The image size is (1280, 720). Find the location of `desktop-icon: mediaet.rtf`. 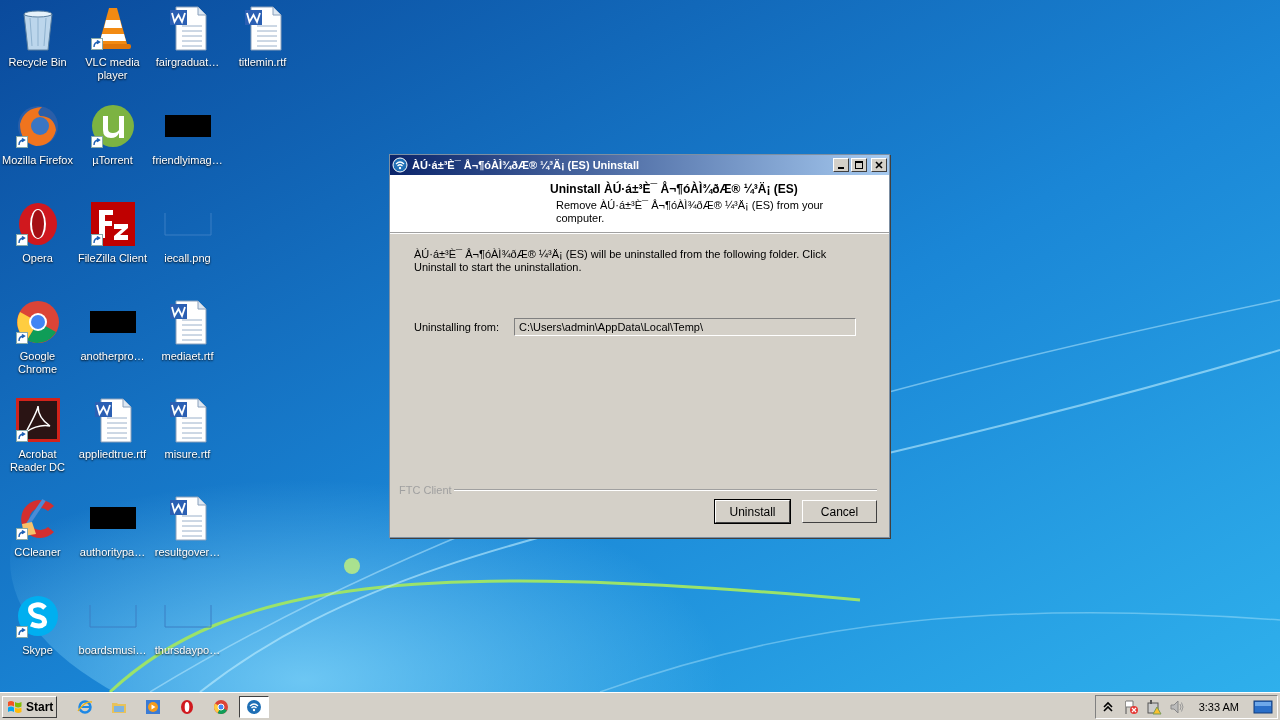

desktop-icon: mediaet.rtf is located at coordinates (187, 347).